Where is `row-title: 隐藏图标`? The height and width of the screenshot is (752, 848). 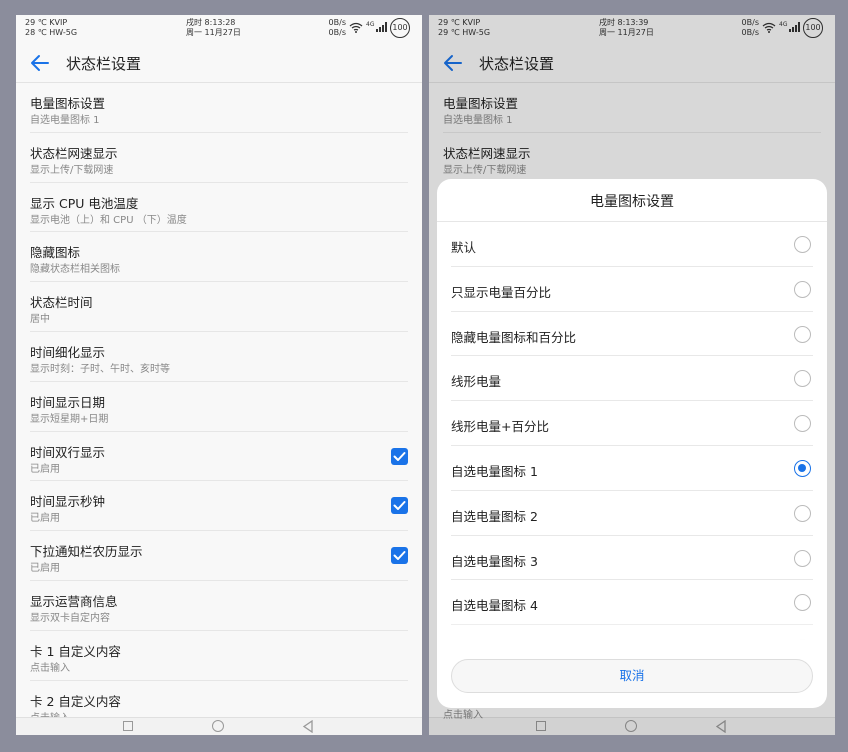 row-title: 隐藏图标 is located at coordinates (55, 253).